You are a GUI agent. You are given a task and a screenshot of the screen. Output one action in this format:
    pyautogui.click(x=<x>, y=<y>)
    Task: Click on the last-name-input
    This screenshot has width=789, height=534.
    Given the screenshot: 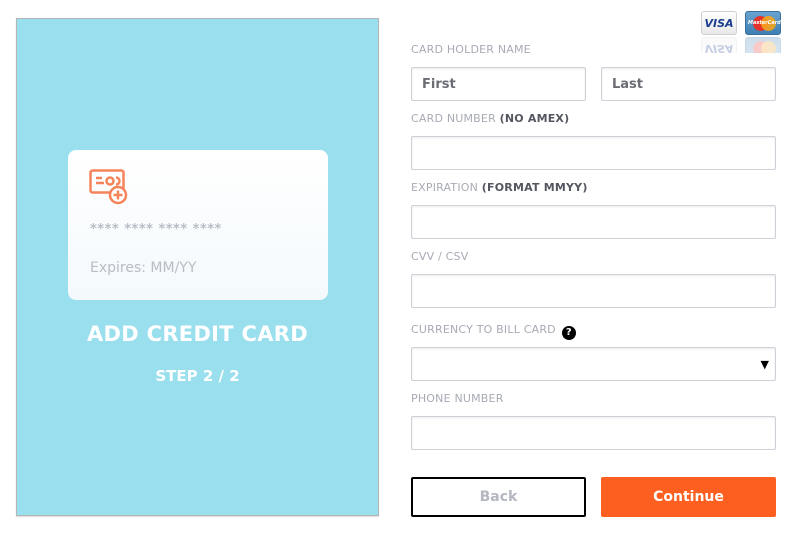 What is the action you would take?
    pyautogui.click(x=688, y=84)
    